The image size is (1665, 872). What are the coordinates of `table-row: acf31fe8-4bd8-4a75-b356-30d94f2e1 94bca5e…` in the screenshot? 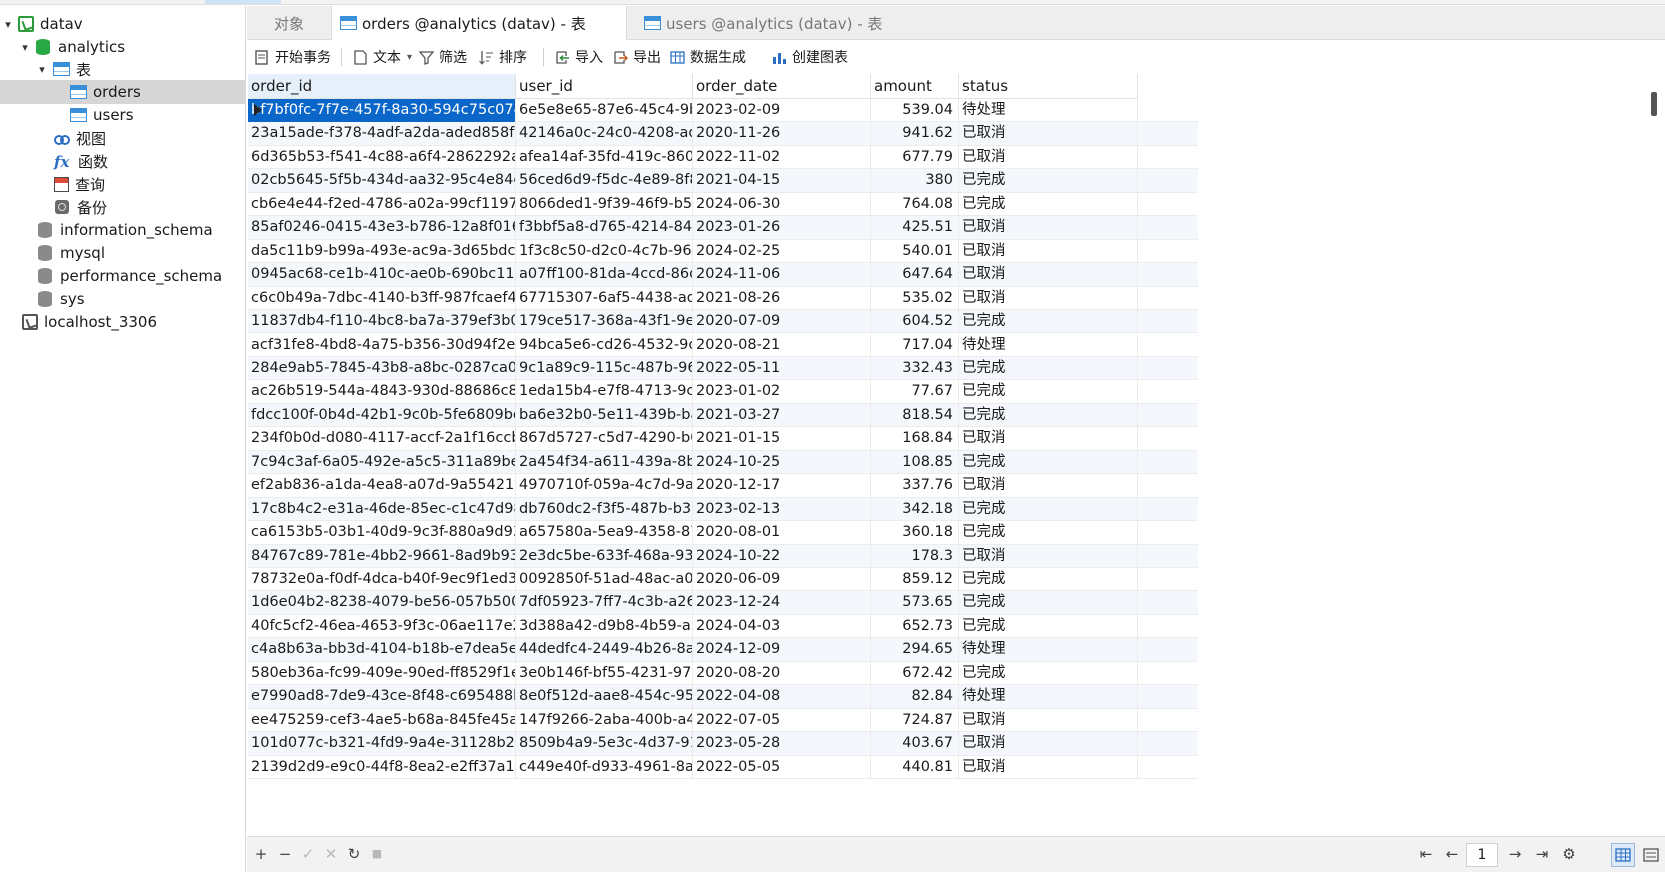 It's located at (723, 345).